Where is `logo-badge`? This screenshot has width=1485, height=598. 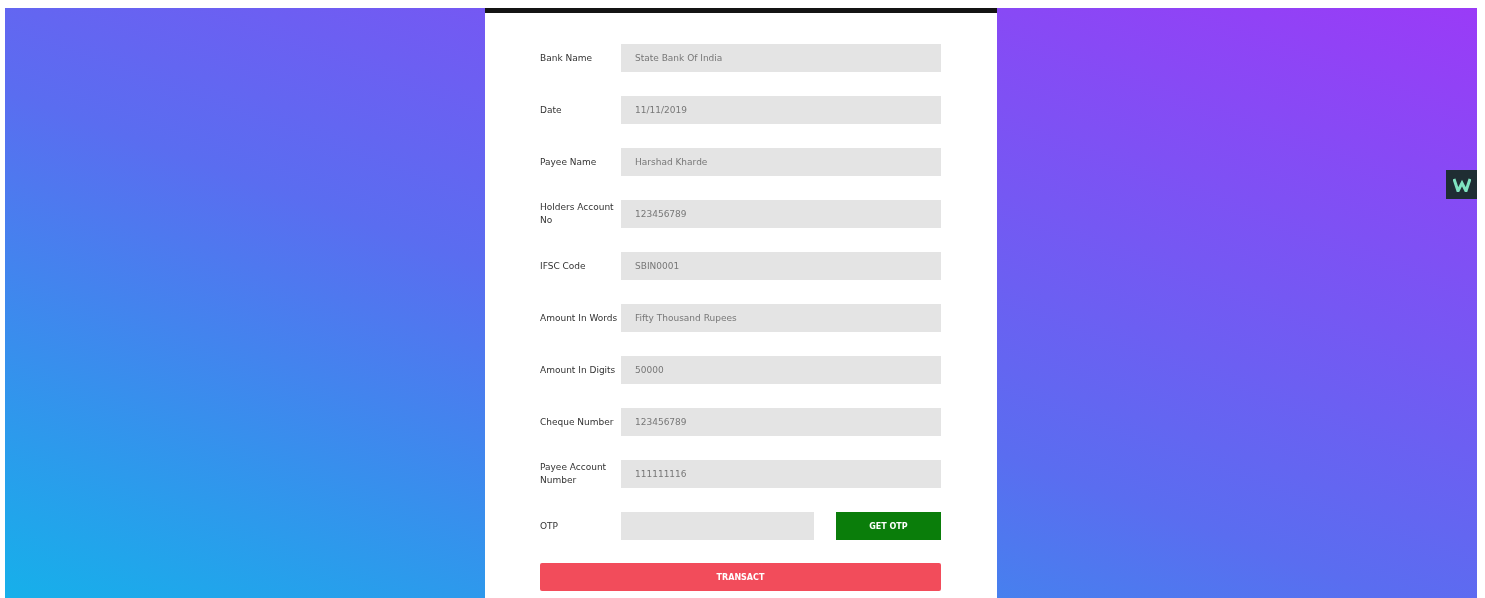 logo-badge is located at coordinates (1461, 184).